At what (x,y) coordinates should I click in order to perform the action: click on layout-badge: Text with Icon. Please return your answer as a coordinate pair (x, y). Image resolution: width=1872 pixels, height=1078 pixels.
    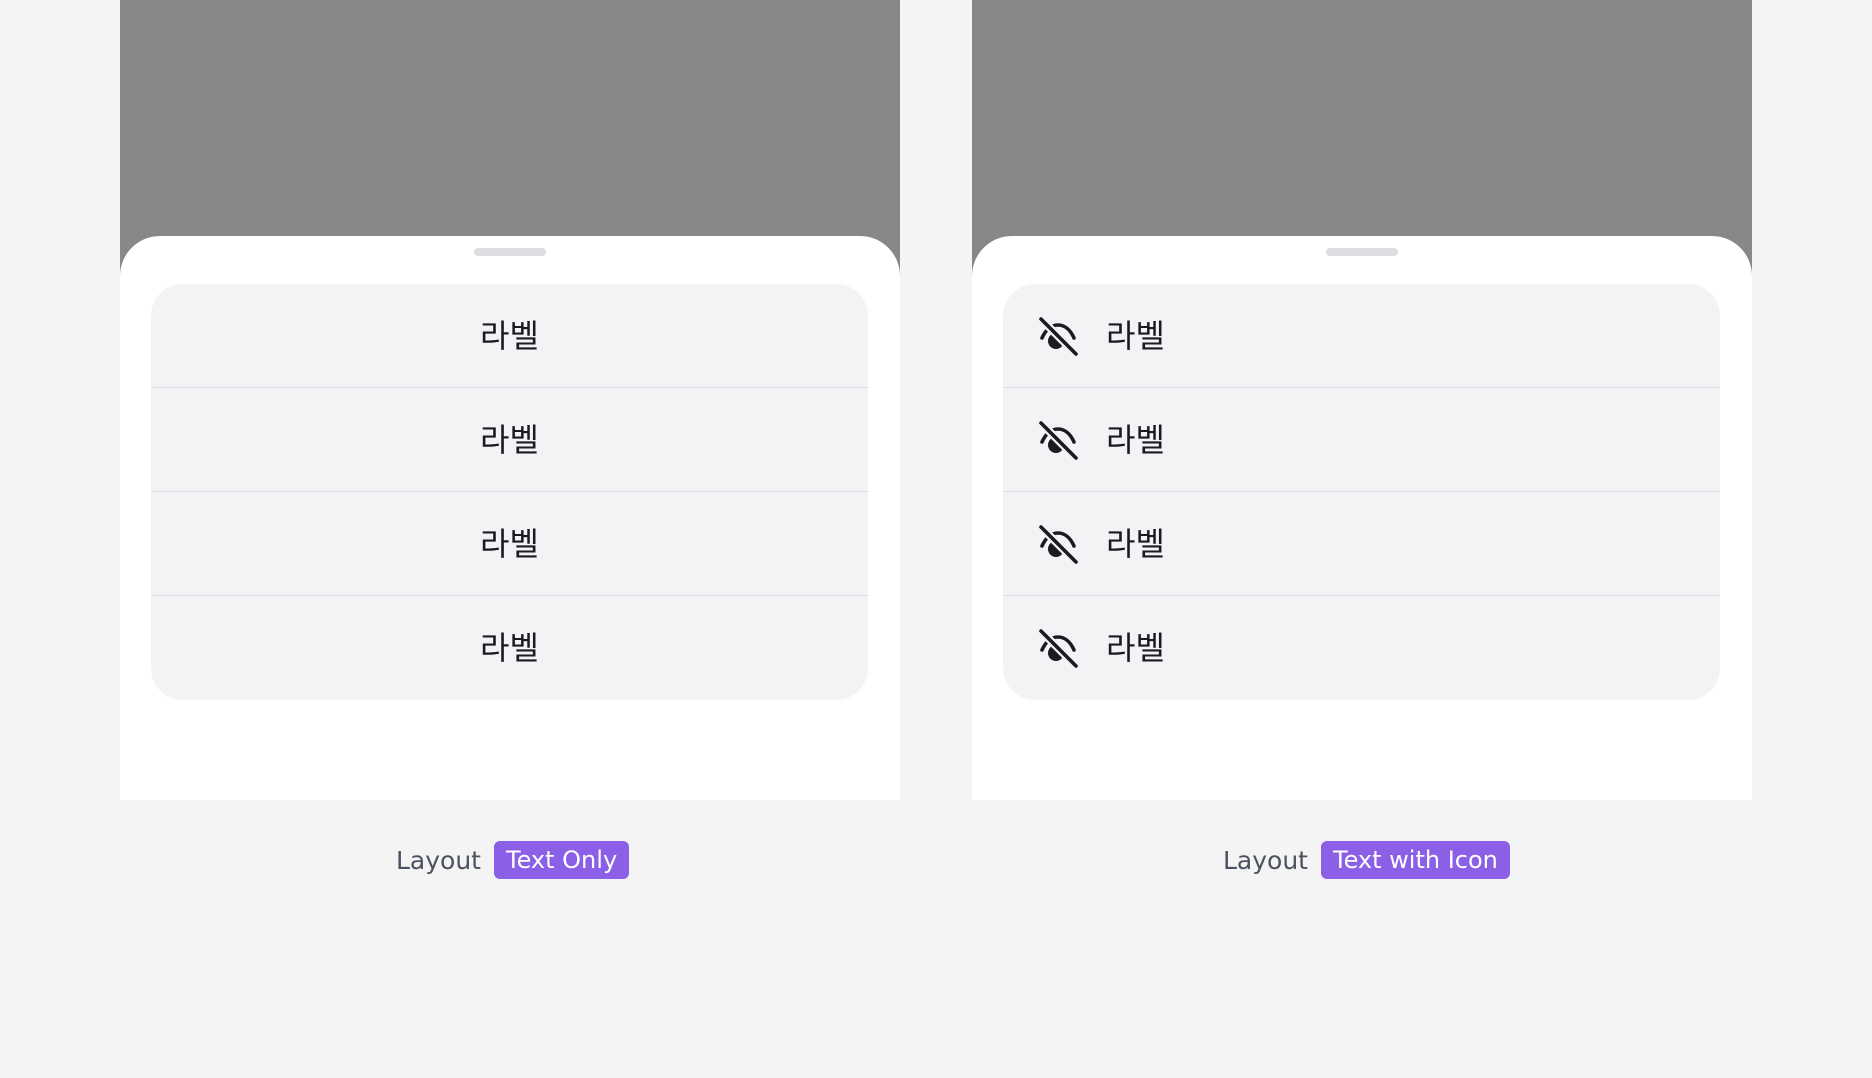
    Looking at the image, I should click on (1415, 860).